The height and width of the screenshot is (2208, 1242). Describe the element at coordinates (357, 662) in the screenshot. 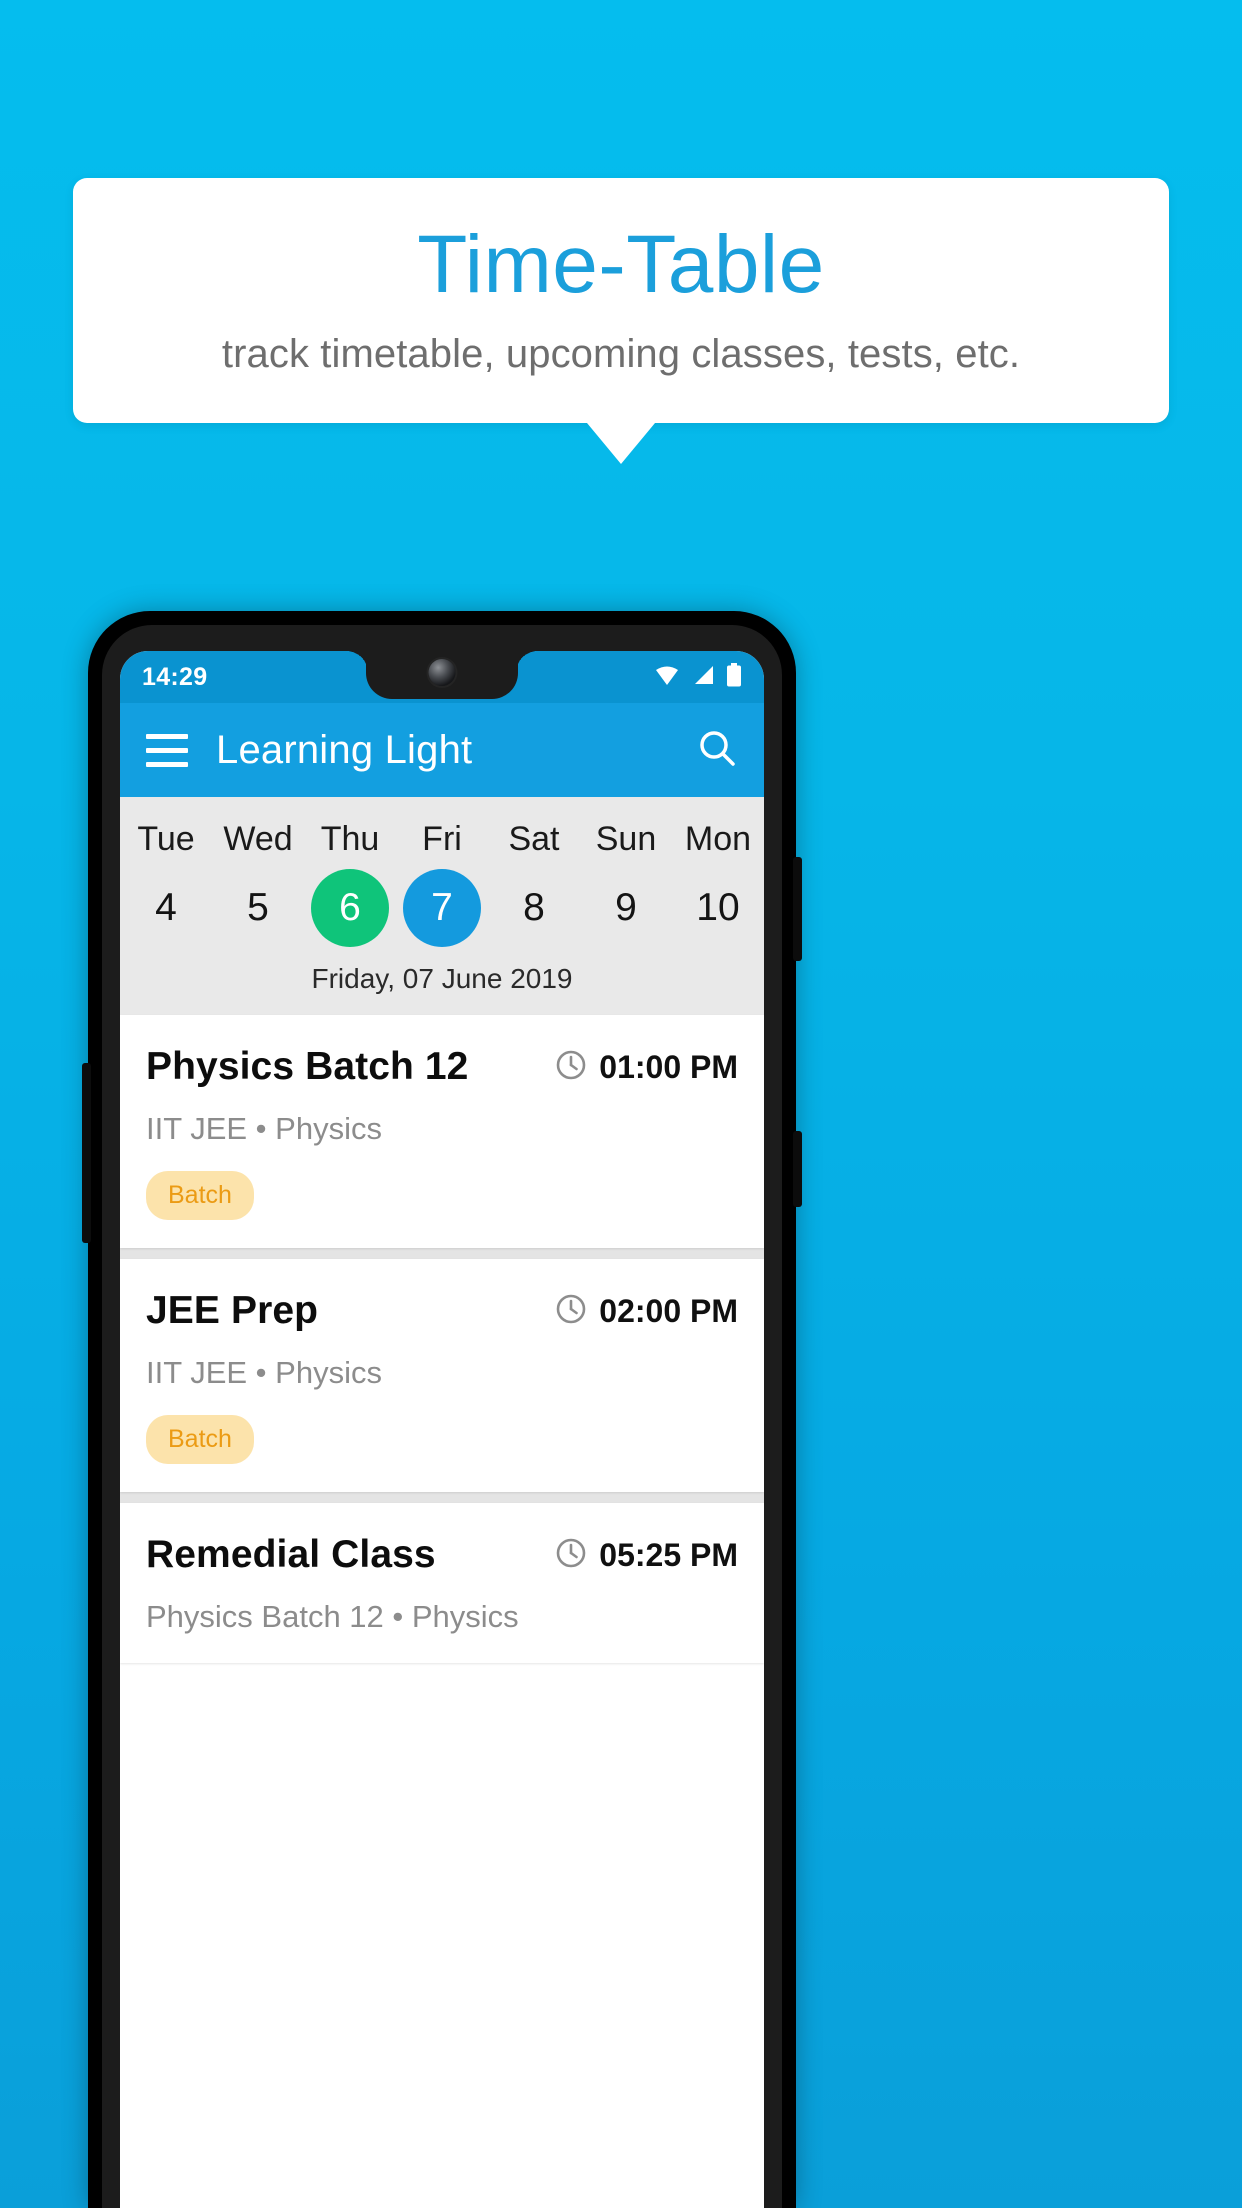

I see `notch-corner-left` at that location.